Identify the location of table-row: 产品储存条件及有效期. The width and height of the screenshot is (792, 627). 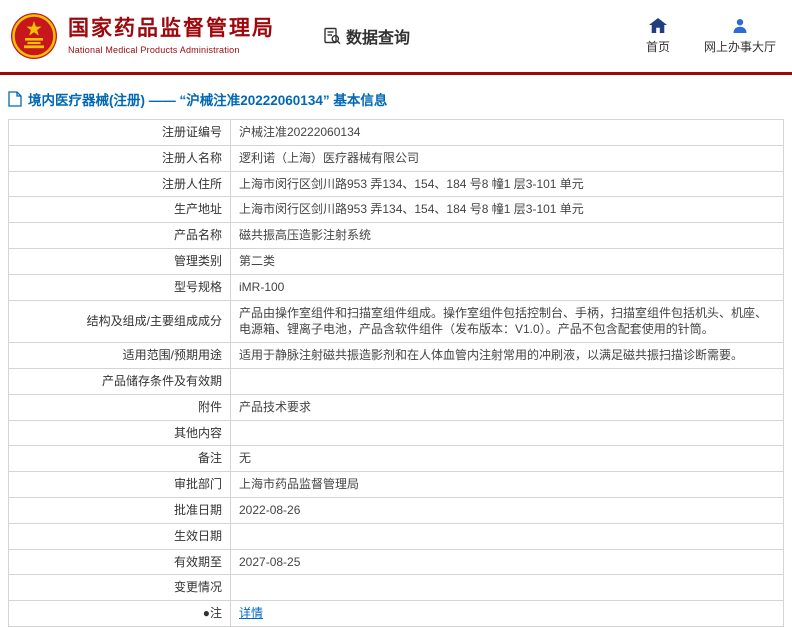
(396, 381).